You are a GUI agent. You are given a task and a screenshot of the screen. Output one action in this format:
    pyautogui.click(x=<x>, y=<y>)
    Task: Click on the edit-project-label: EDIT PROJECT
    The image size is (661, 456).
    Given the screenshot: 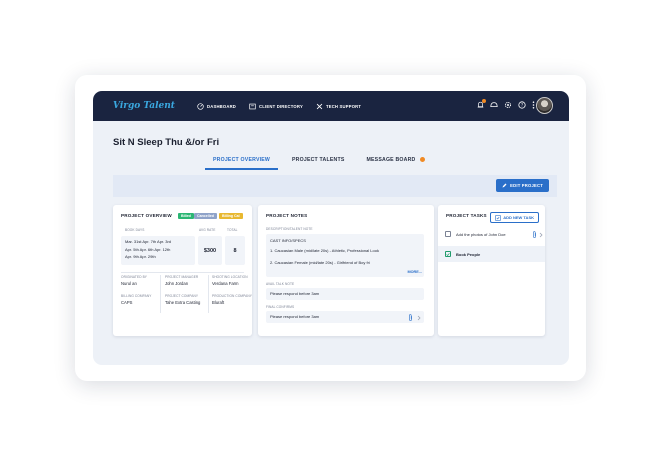 What is the action you would take?
    pyautogui.click(x=526, y=185)
    